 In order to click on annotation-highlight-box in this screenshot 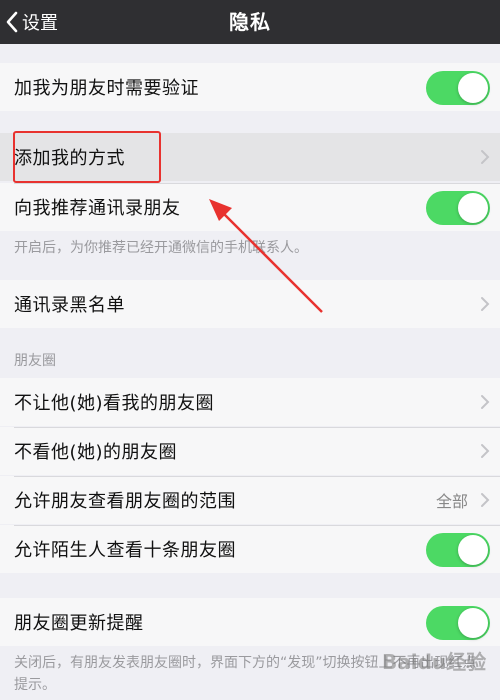, I will do `click(87, 157)`.